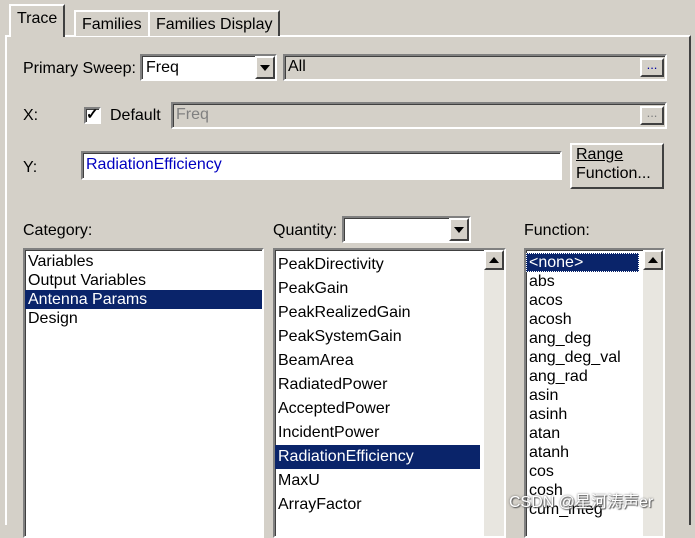 This screenshot has width=695, height=538. What do you see at coordinates (192, 114) in the screenshot?
I see `x-value: Freq` at bounding box center [192, 114].